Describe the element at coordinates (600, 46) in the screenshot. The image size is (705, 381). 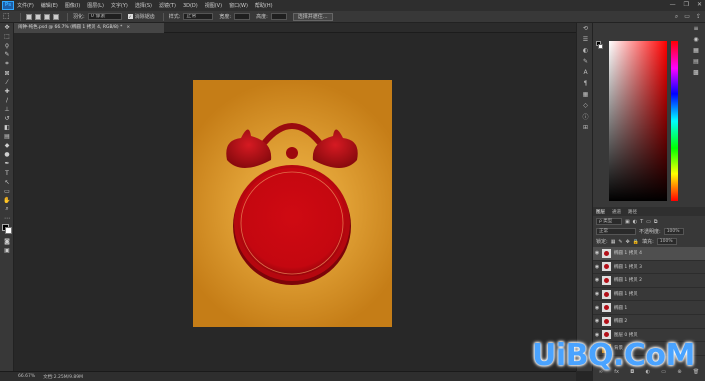
I see `picker-background-swatch` at that location.